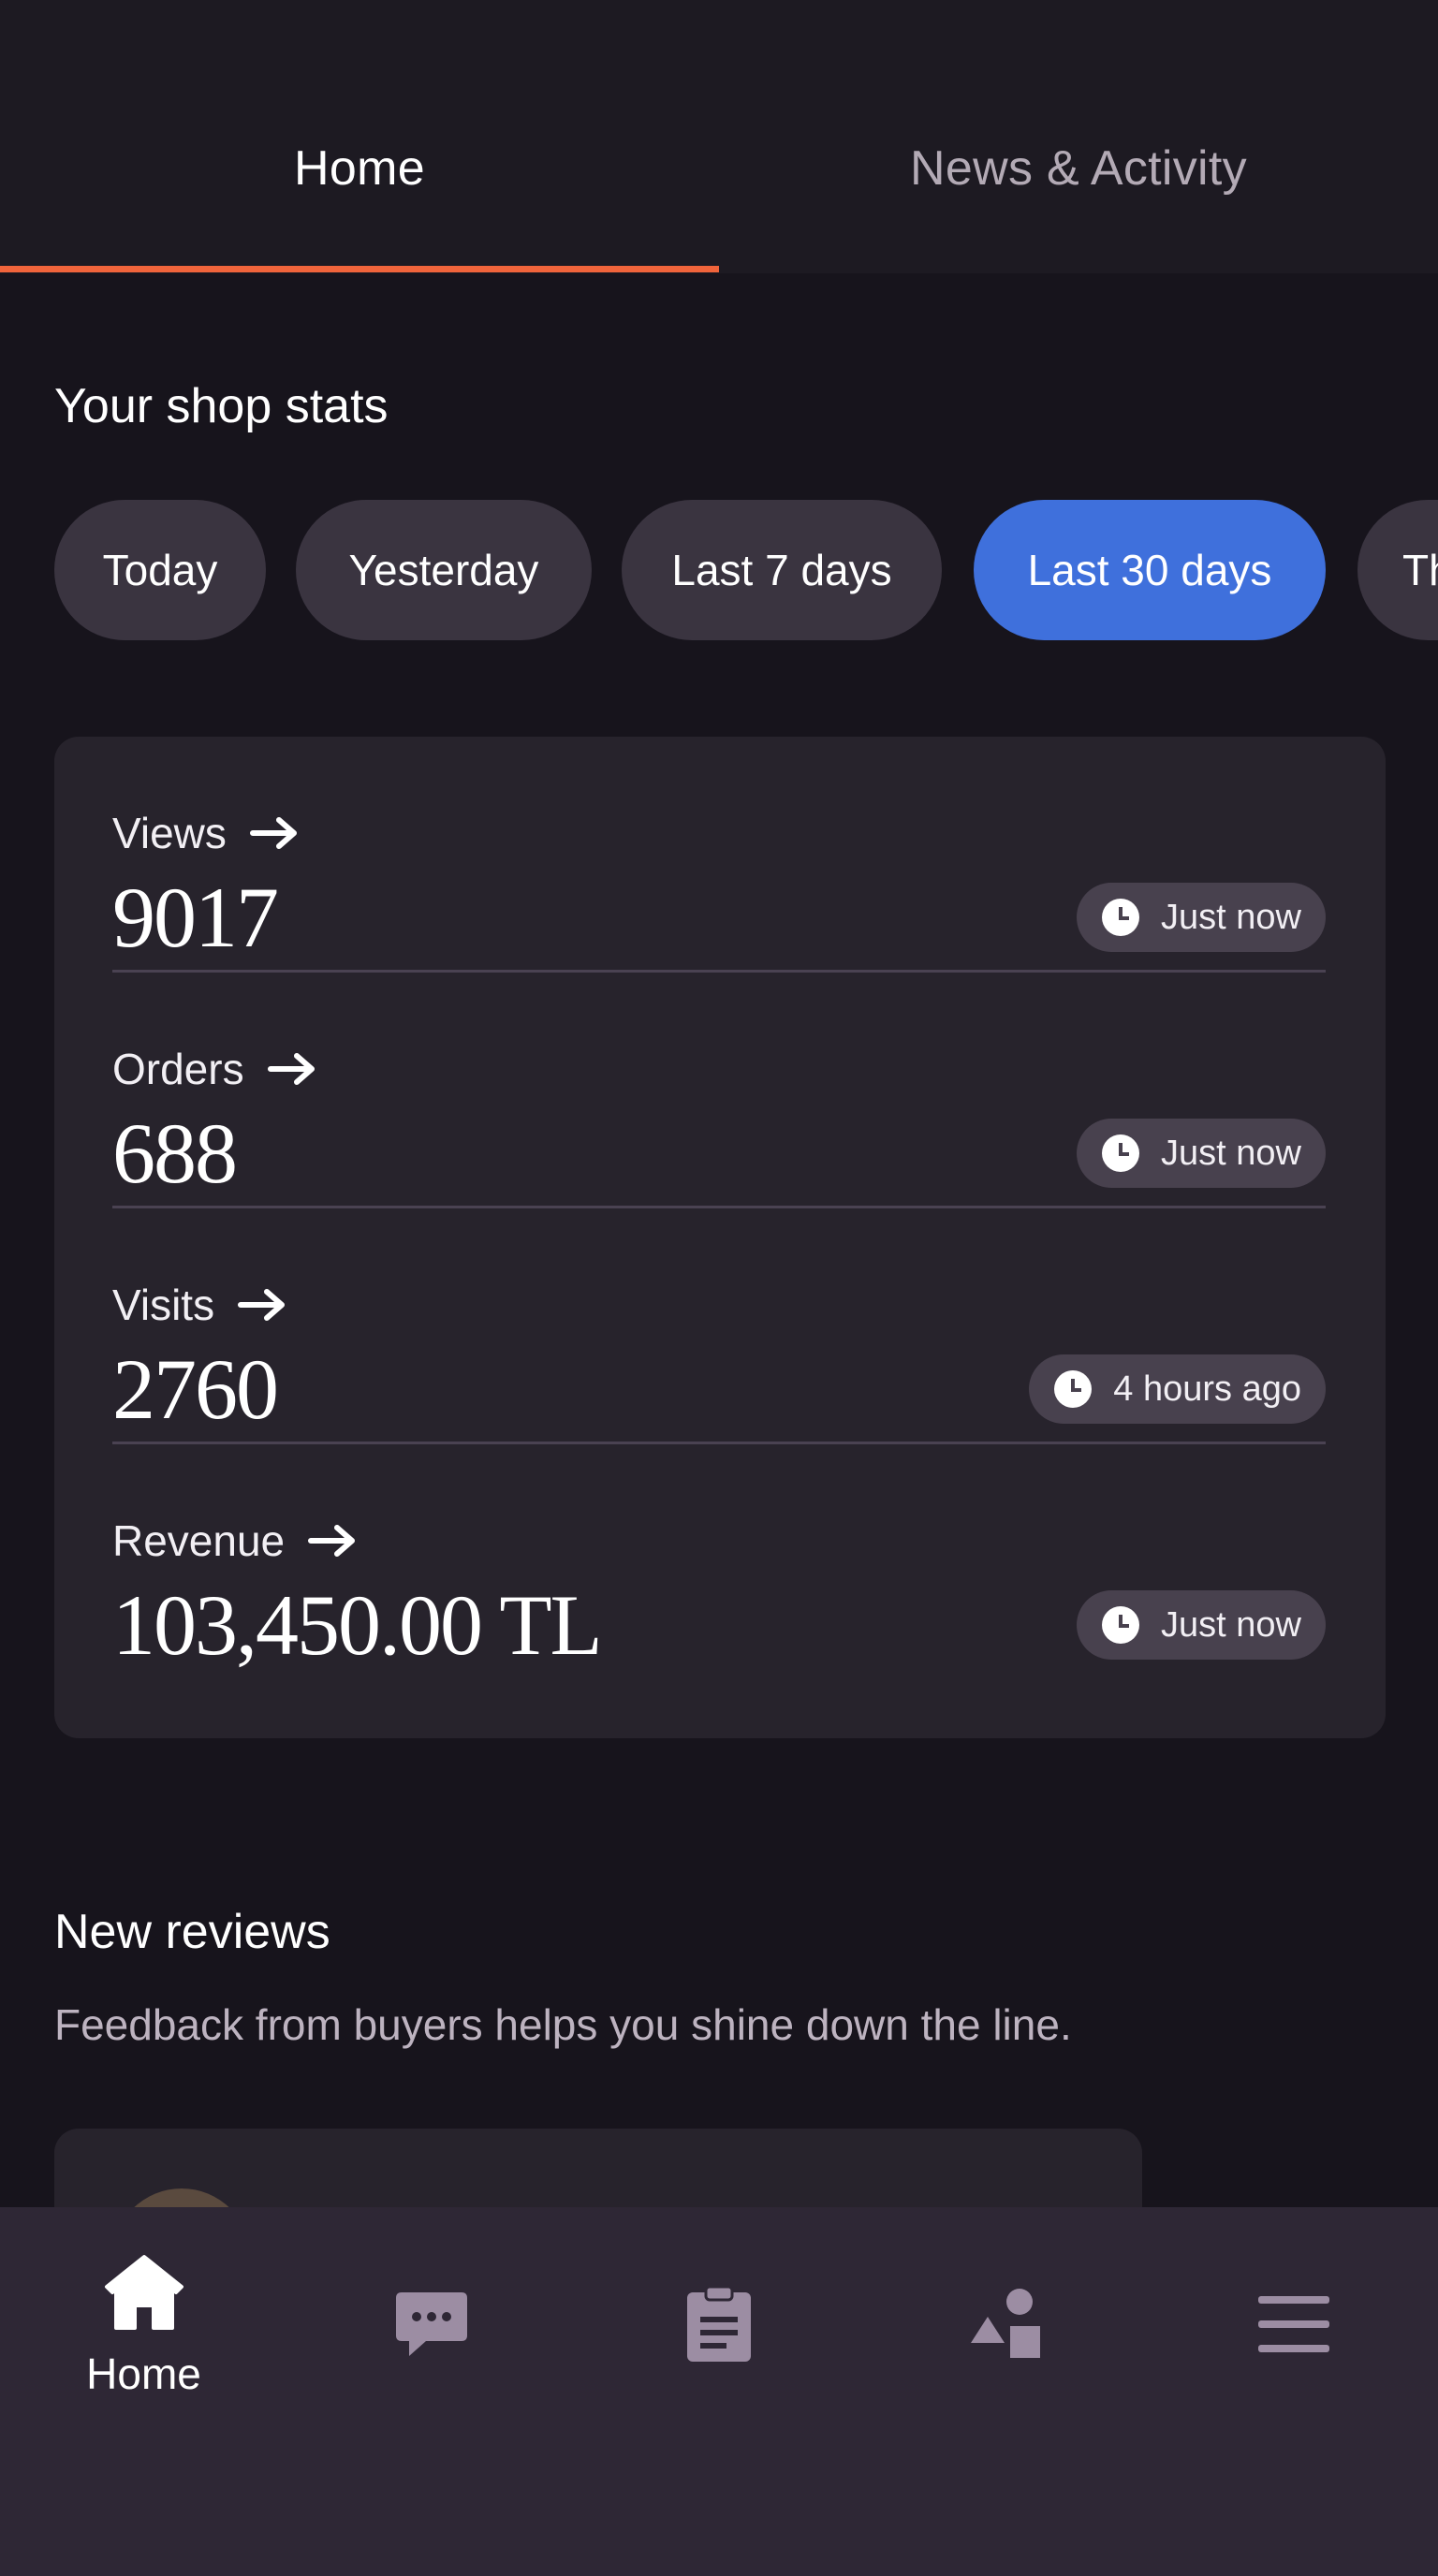 This screenshot has width=1438, height=2576. What do you see at coordinates (195, 917) in the screenshot?
I see `stat-value: 9017` at bounding box center [195, 917].